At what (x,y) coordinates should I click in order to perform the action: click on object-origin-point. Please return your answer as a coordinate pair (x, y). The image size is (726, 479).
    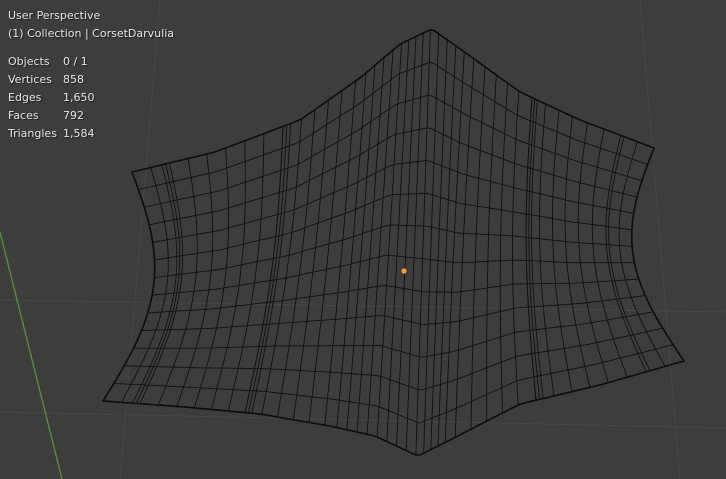
    Looking at the image, I should click on (404, 271).